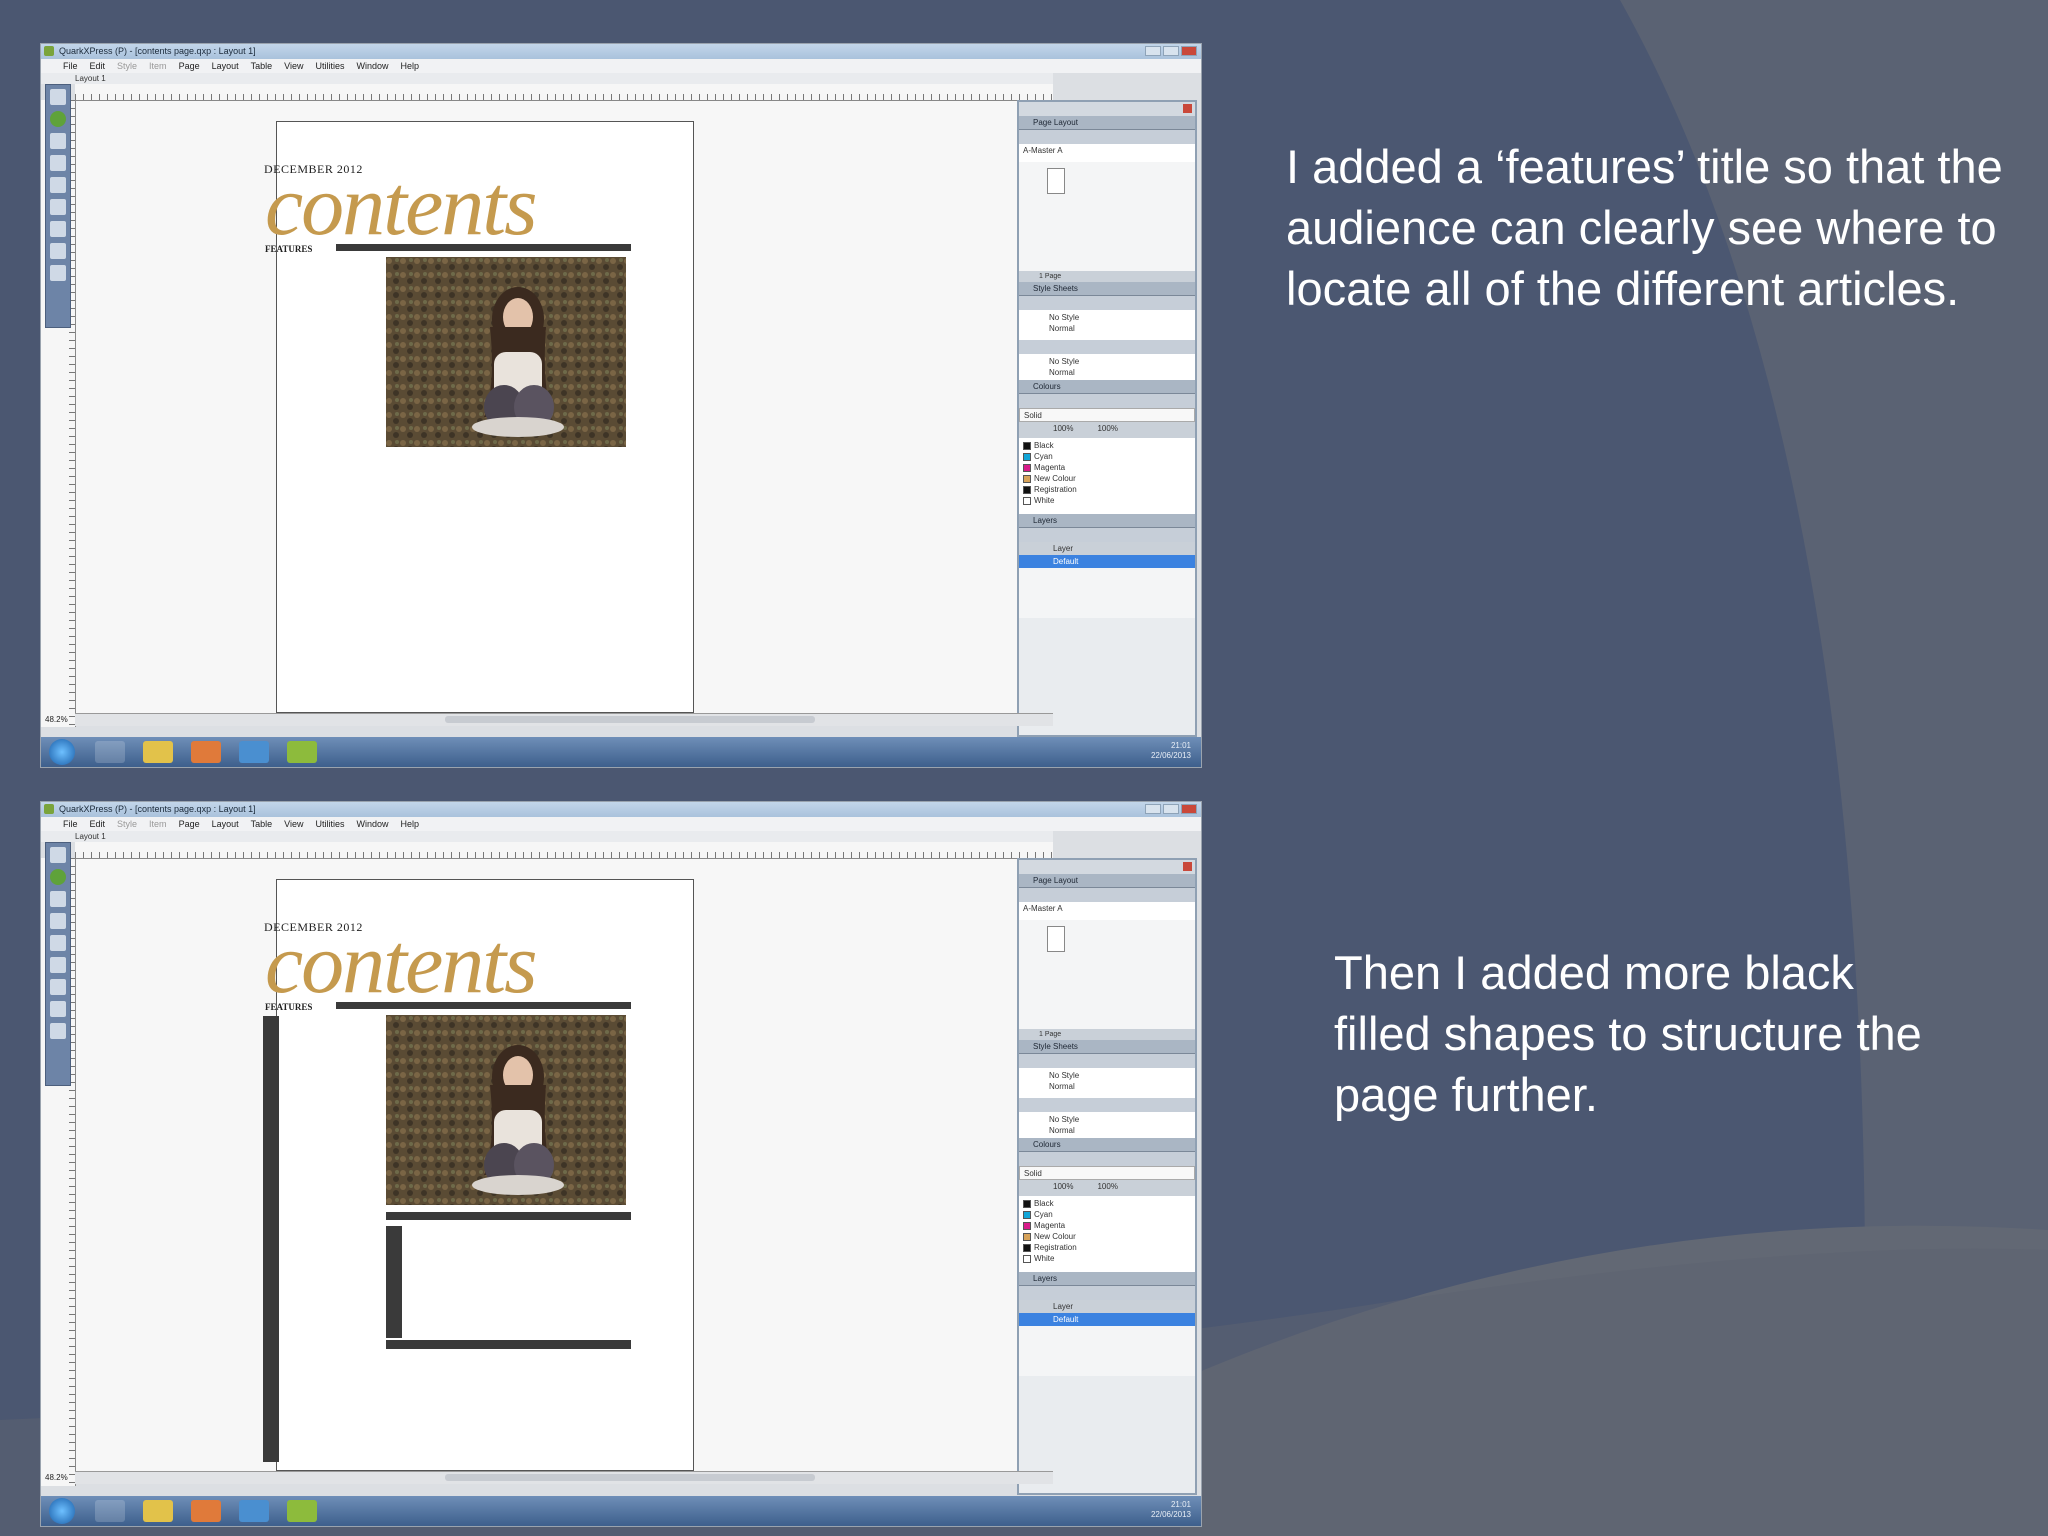  What do you see at coordinates (58, 943) in the screenshot?
I see `picture-box-tool-icon` at bounding box center [58, 943].